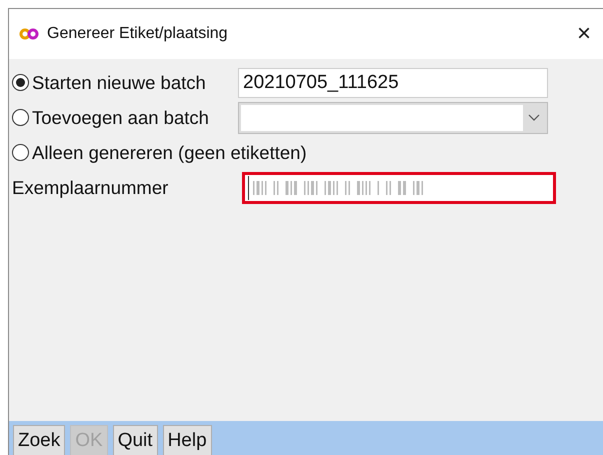 The image size is (603, 455). Describe the element at coordinates (137, 34) in the screenshot. I see `window-title: Genereer Etiket/plaatsing` at that location.